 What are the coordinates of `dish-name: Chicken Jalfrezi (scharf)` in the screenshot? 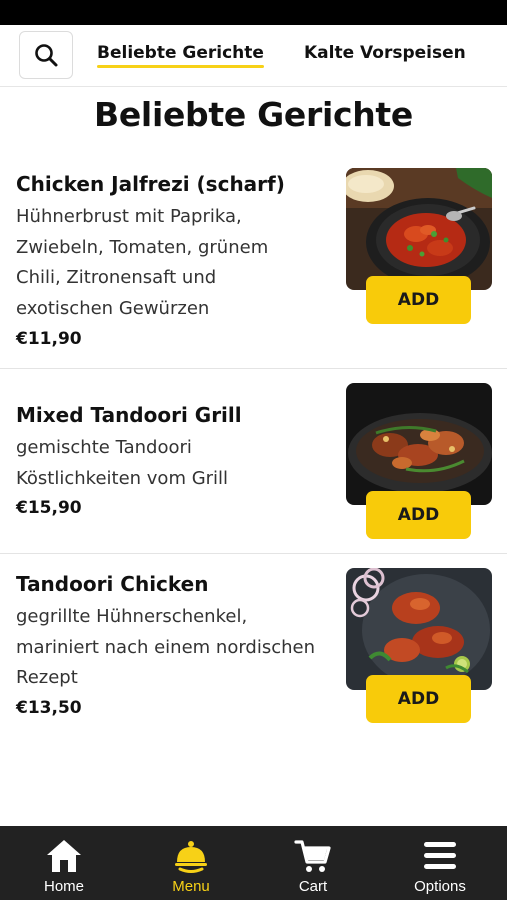 It's located at (150, 184).